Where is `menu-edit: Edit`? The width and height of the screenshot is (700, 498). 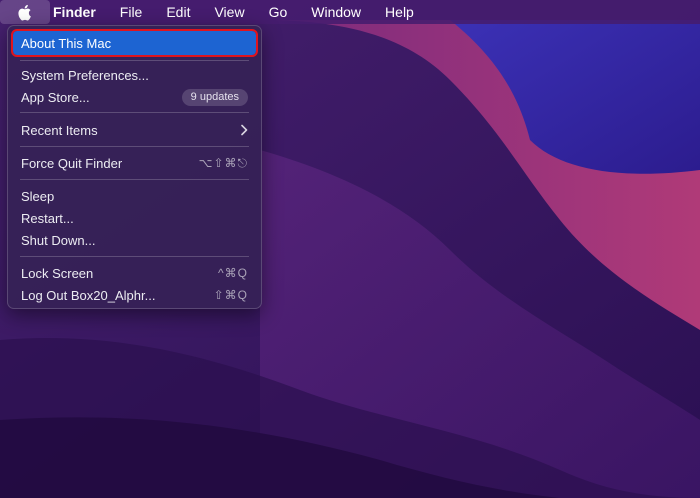 menu-edit: Edit is located at coordinates (178, 12).